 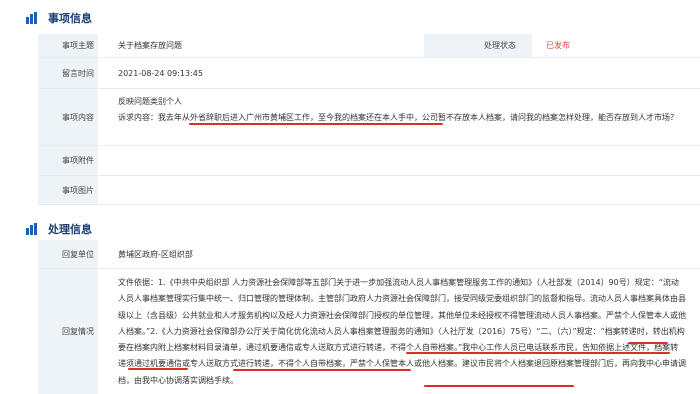 What do you see at coordinates (150, 45) in the screenshot?
I see `subject-value: 关于档案存放问题` at bounding box center [150, 45].